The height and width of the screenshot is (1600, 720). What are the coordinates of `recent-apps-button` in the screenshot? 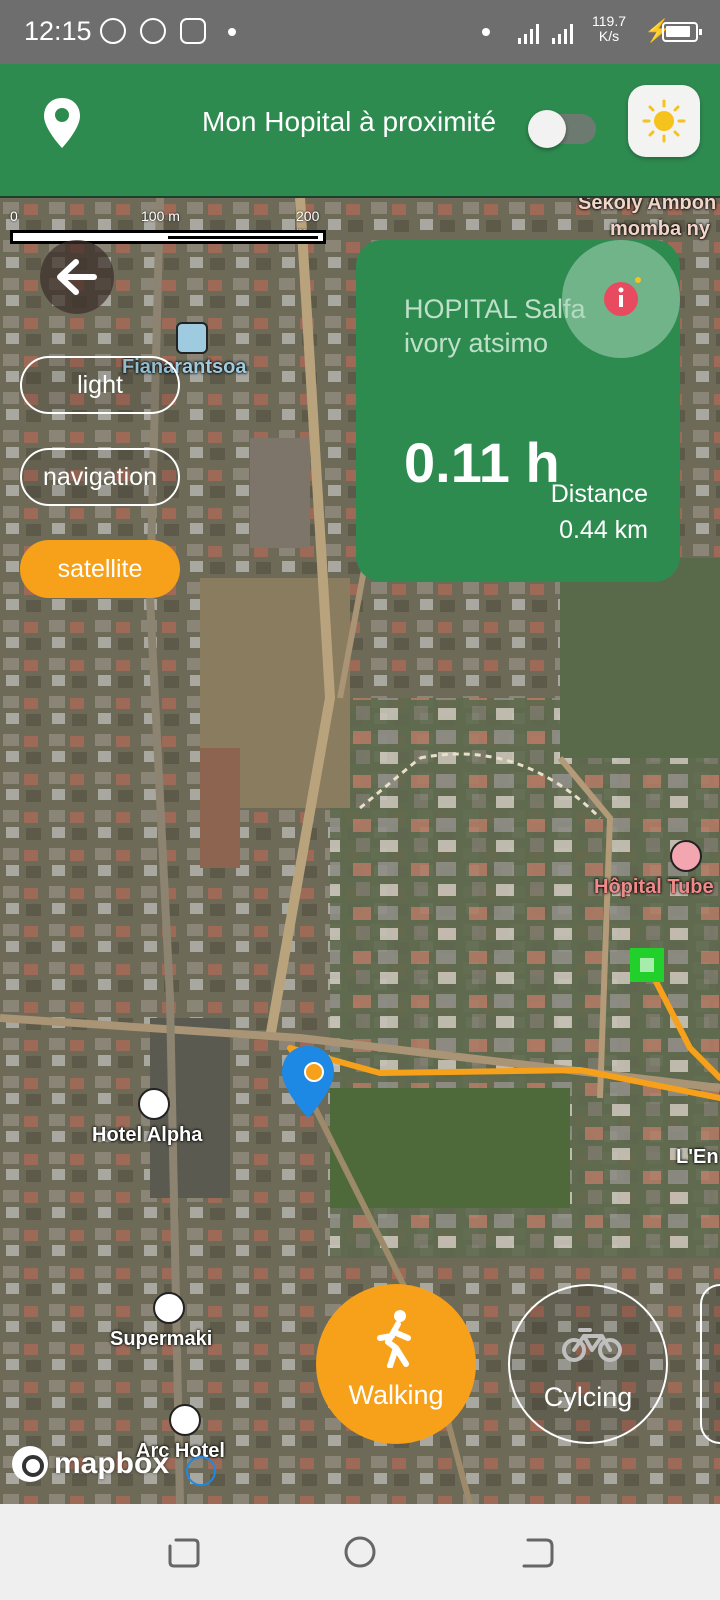 It's located at (184, 1552).